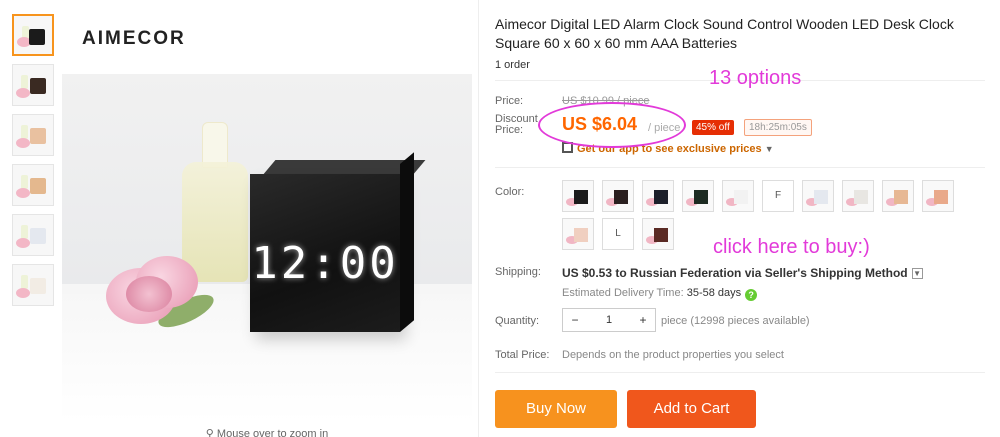  I want to click on chevron-down-icon: ▼, so click(917, 273).